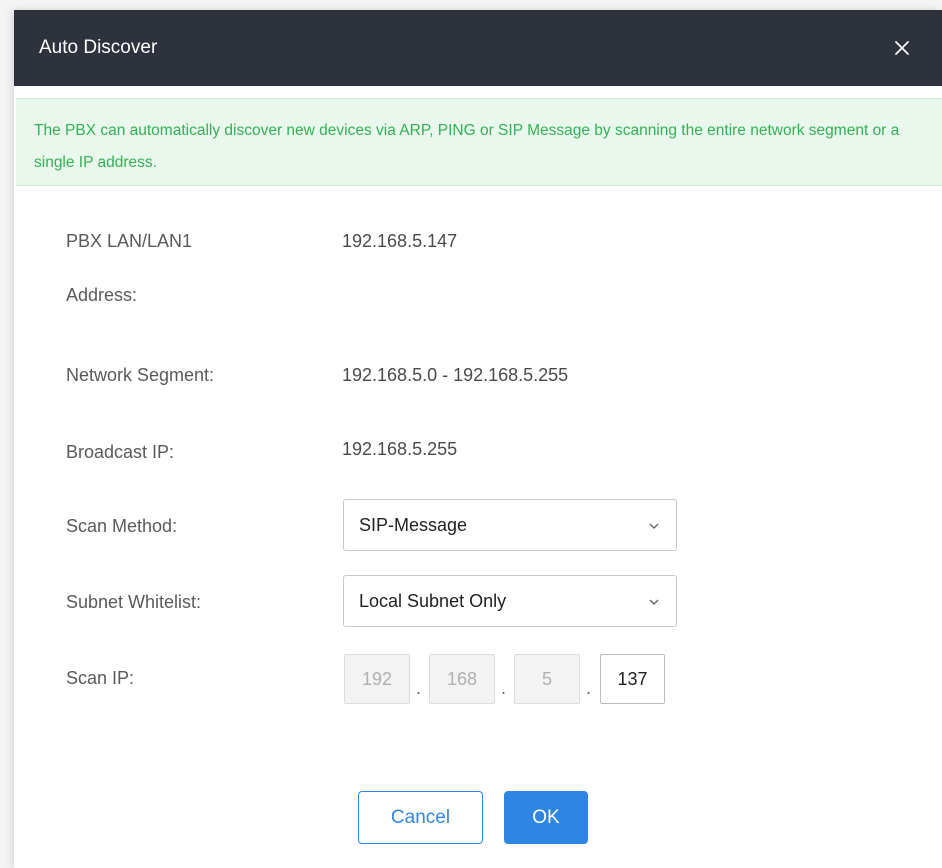 This screenshot has height=868, width=942. Describe the element at coordinates (400, 449) in the screenshot. I see `broadcast-ip-value: 192.168.5.255` at that location.